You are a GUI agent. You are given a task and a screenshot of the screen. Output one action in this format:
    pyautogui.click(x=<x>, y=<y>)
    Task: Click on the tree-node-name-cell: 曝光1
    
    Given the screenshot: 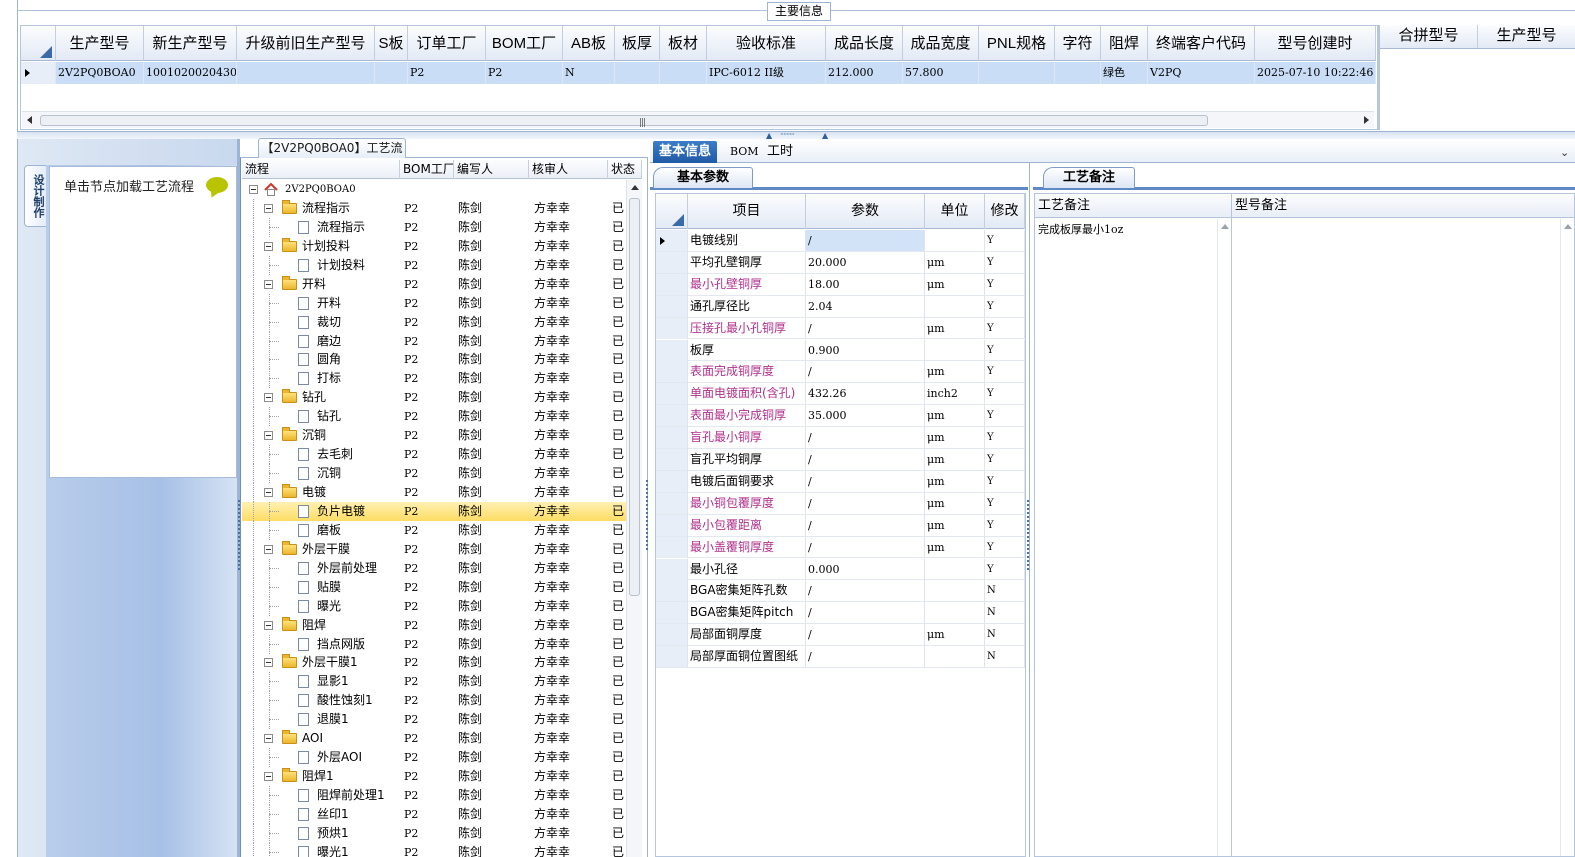 What is the action you would take?
    pyautogui.click(x=321, y=849)
    